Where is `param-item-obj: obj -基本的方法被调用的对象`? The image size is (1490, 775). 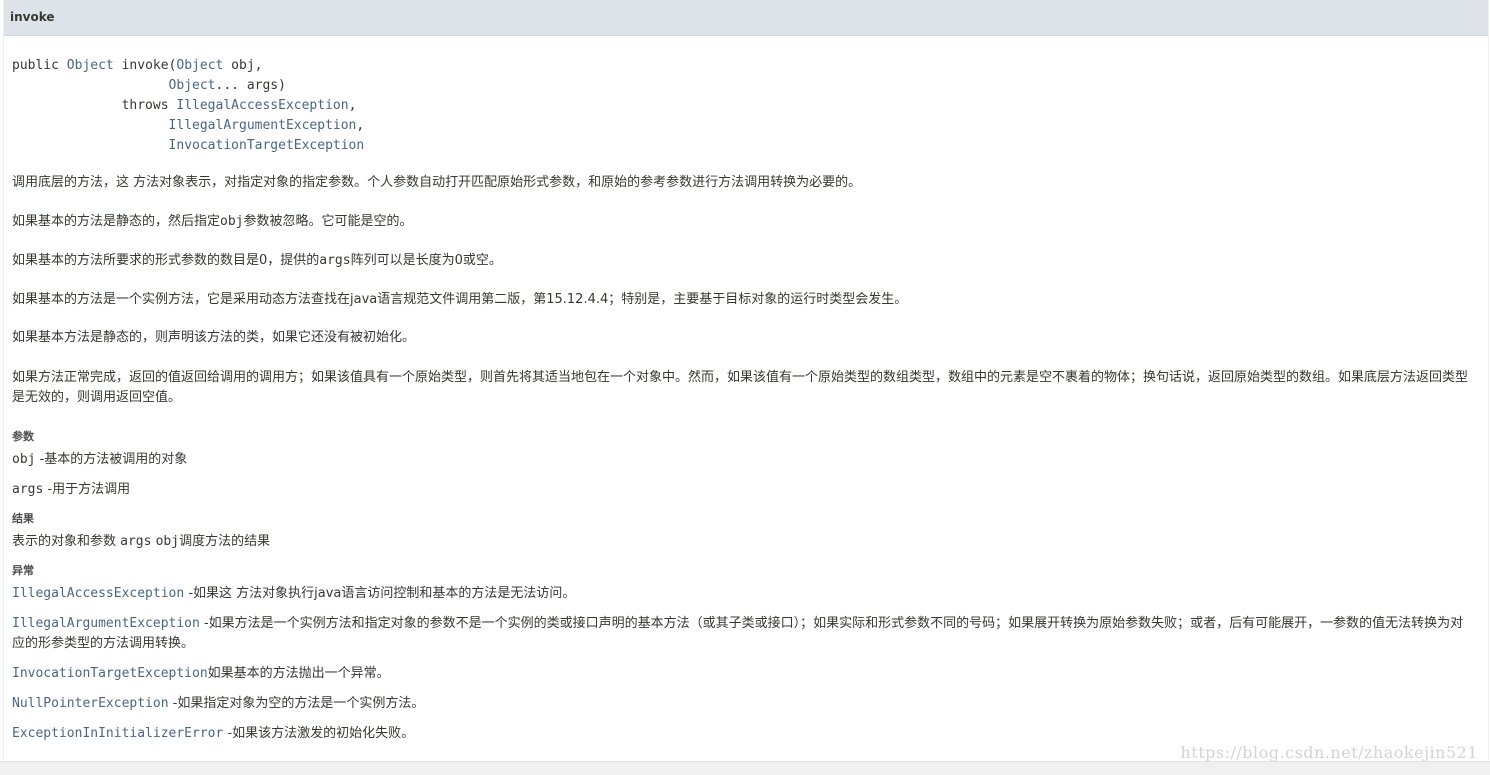 param-item-obj: obj -基本的方法被调用的对象 is located at coordinates (743, 460).